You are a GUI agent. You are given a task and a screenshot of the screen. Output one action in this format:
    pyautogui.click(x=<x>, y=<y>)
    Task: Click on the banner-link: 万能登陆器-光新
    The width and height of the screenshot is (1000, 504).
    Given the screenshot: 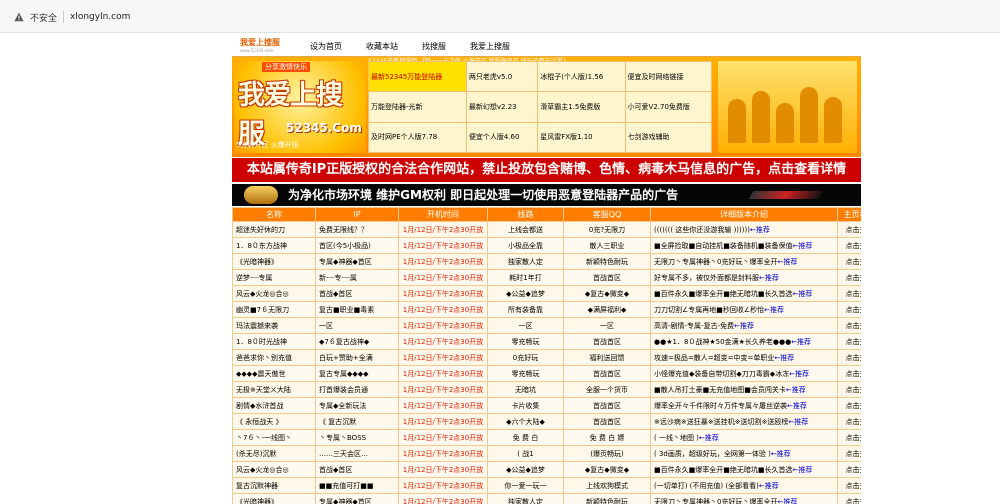 What is the action you would take?
    pyautogui.click(x=417, y=107)
    